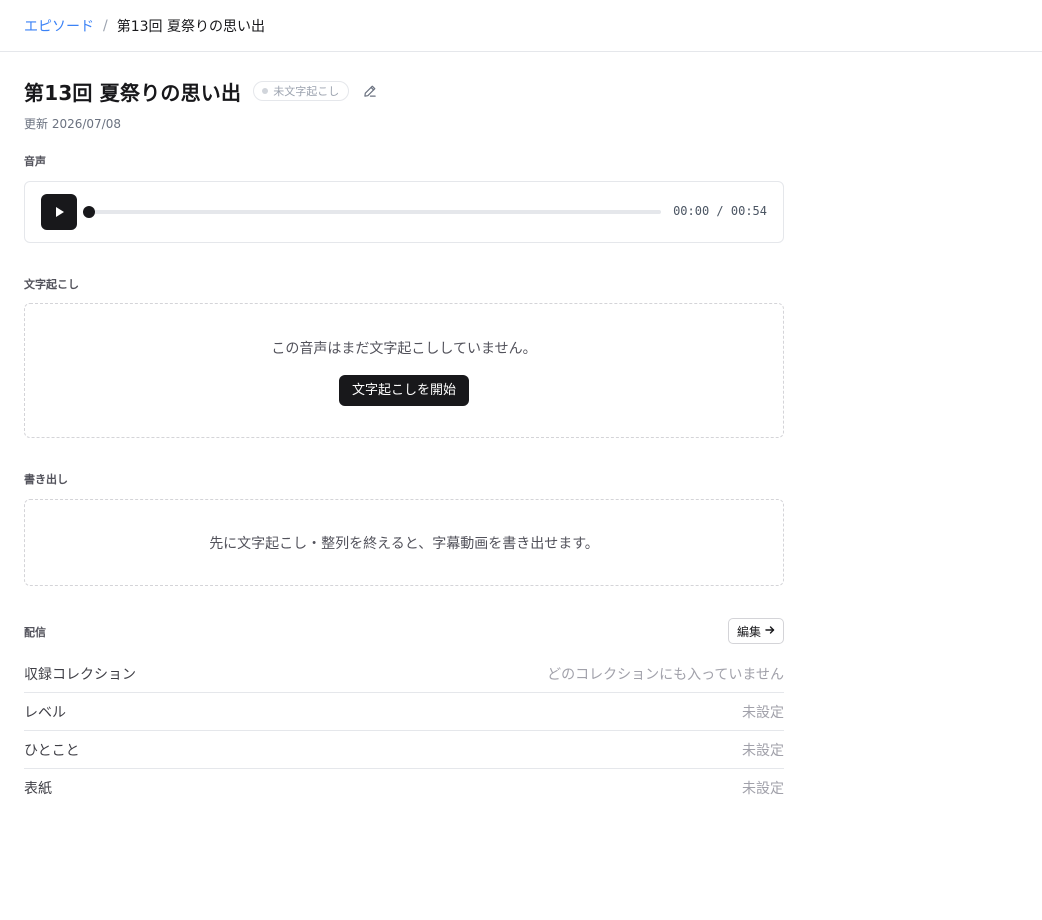 The height and width of the screenshot is (920, 1042). I want to click on distribution-row: 表紙 未設定, so click(404, 788).